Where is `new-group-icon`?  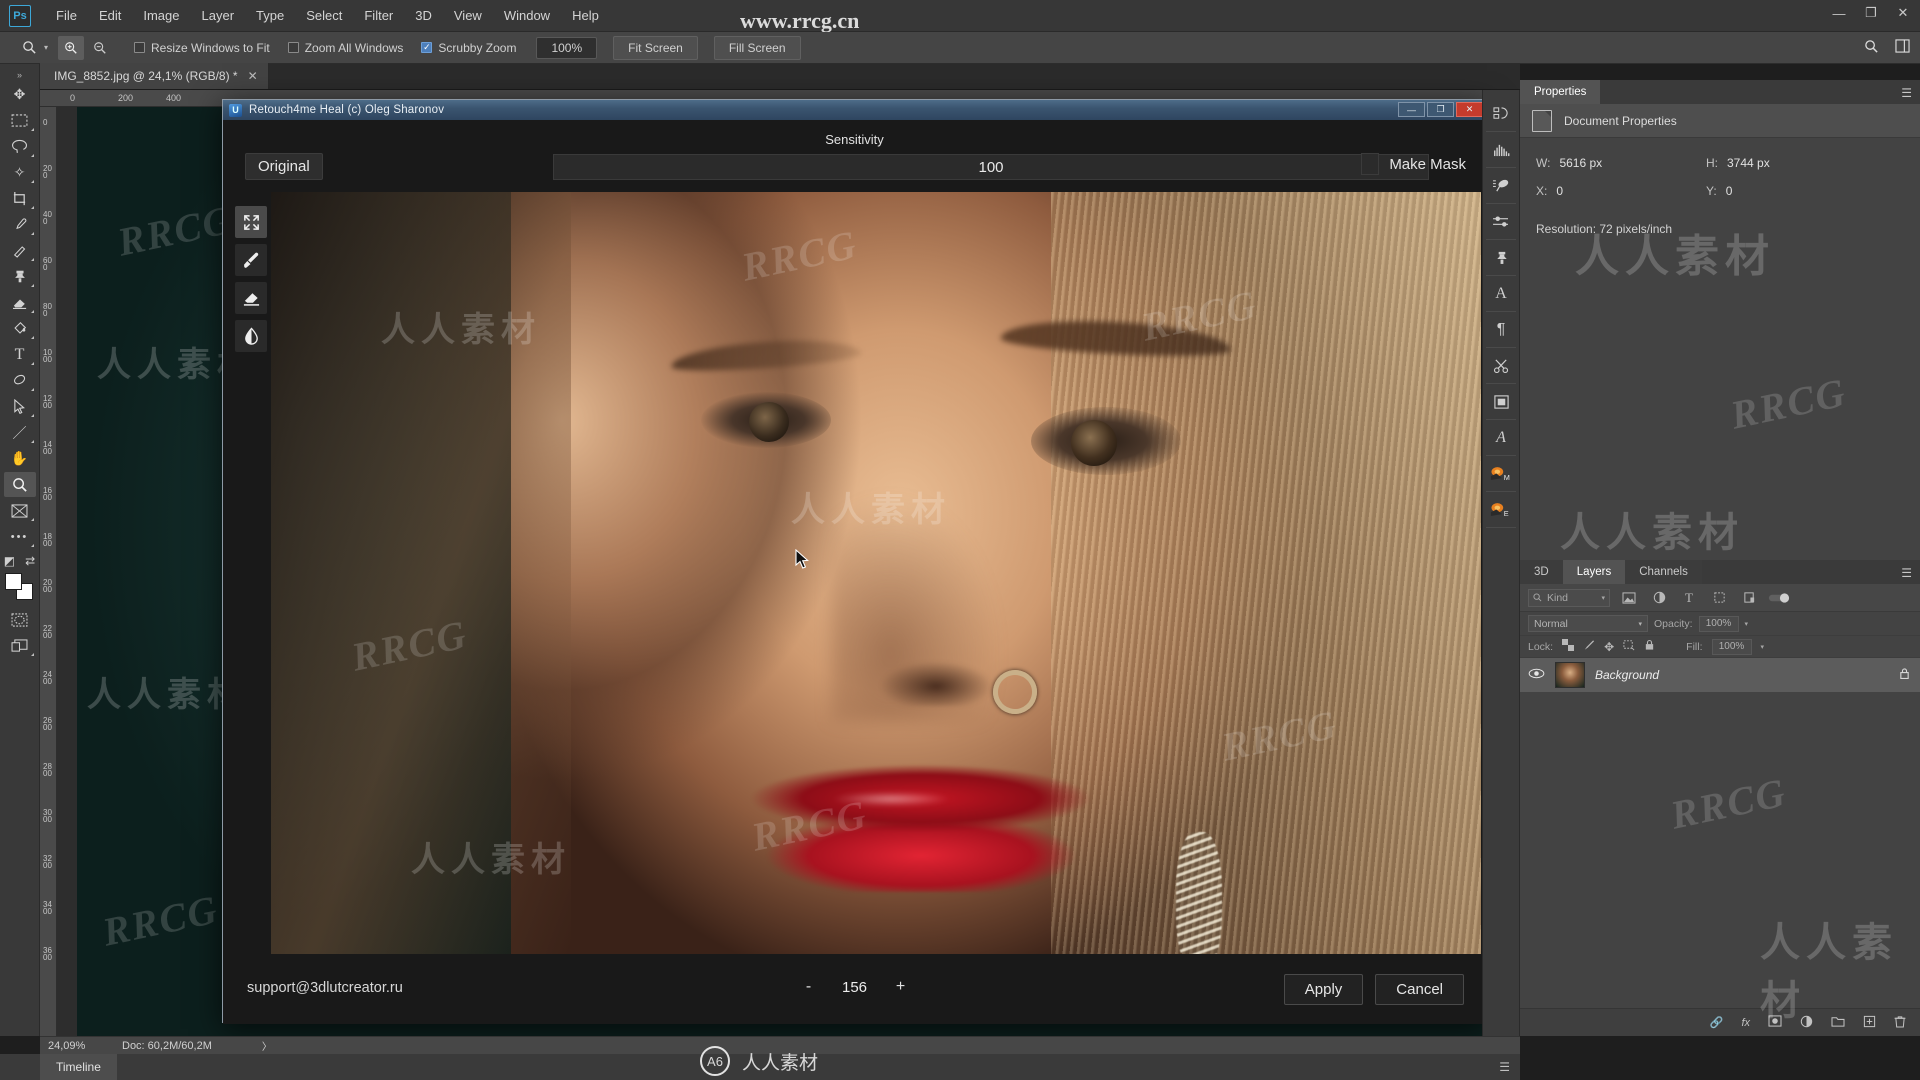
new-group-icon is located at coordinates (1838, 1022).